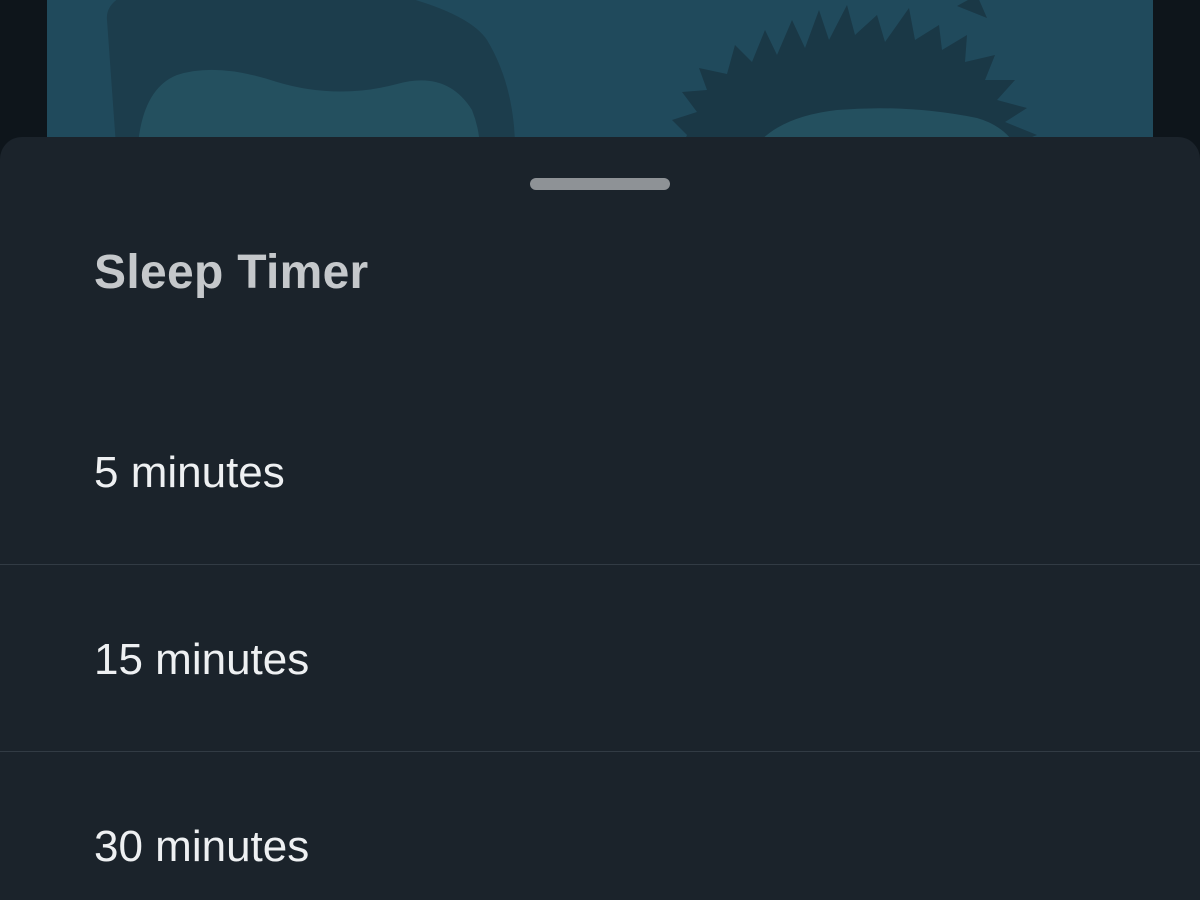  I want to click on cartoon-illustration-icon, so click(571, 80).